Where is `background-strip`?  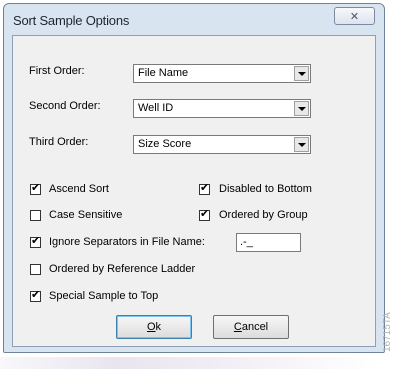
background-strip is located at coordinates (190, 363).